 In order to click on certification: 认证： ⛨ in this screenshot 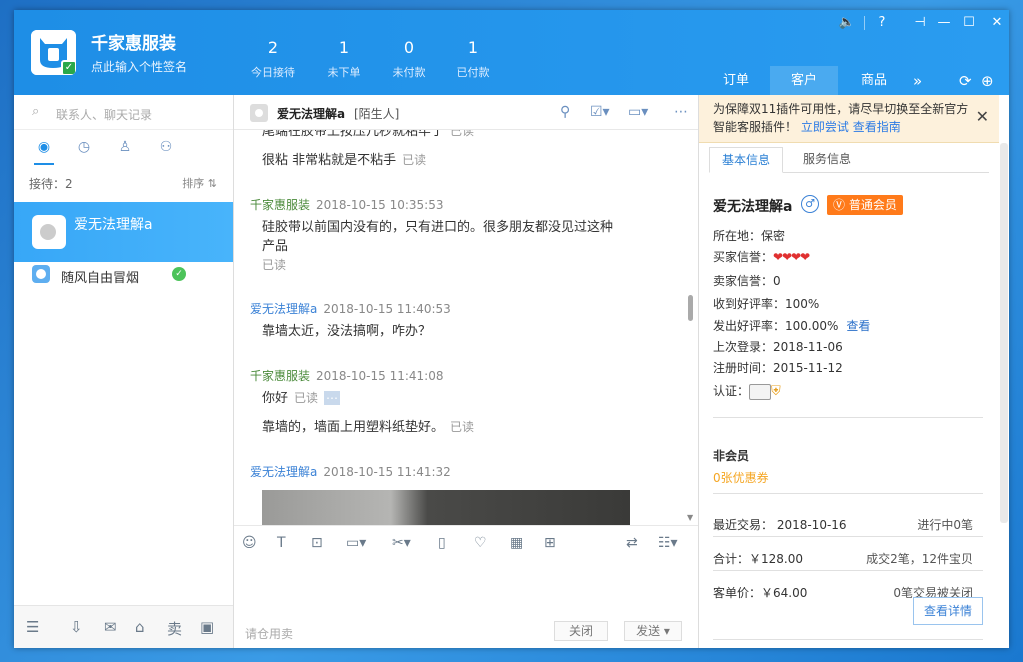, I will do `click(747, 391)`.